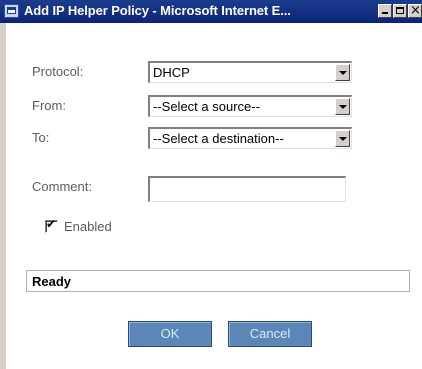 This screenshot has width=422, height=369. Describe the element at coordinates (415, 11) in the screenshot. I see `close-icon` at that location.